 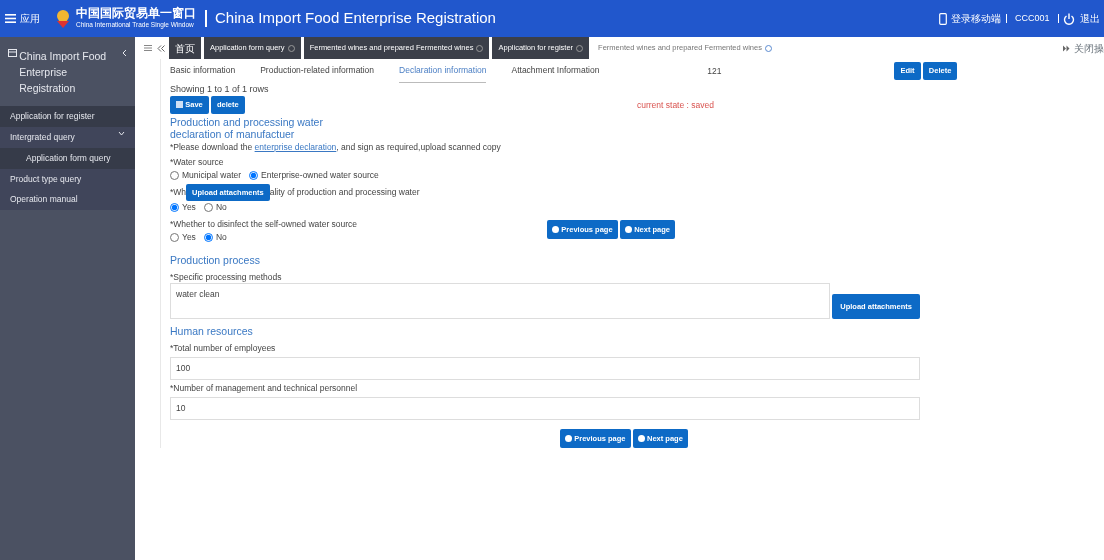 I want to click on radio-label: Enterprise-owned water source, so click(x=320, y=175).